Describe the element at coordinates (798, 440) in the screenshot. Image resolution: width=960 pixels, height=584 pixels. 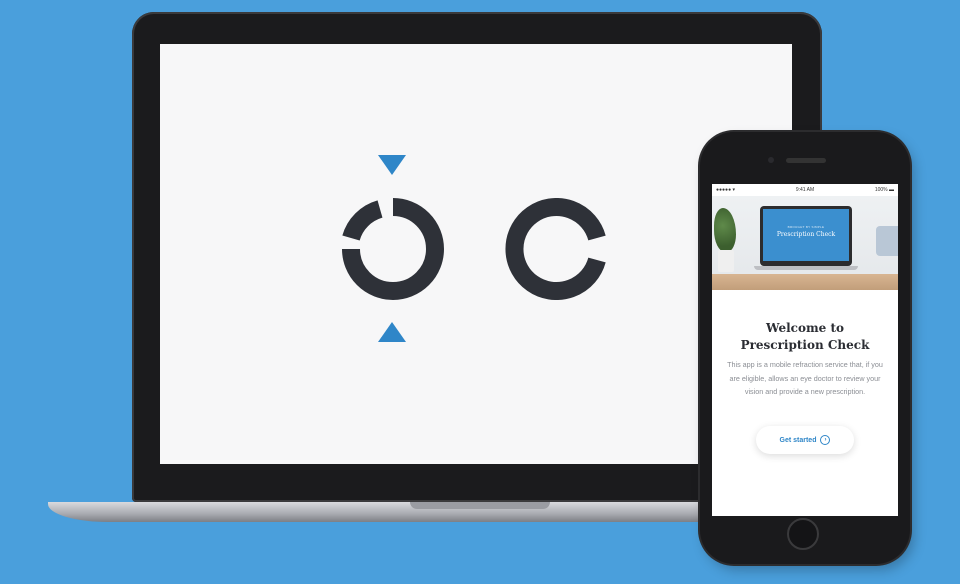
I see `get-started-label: Get started` at that location.